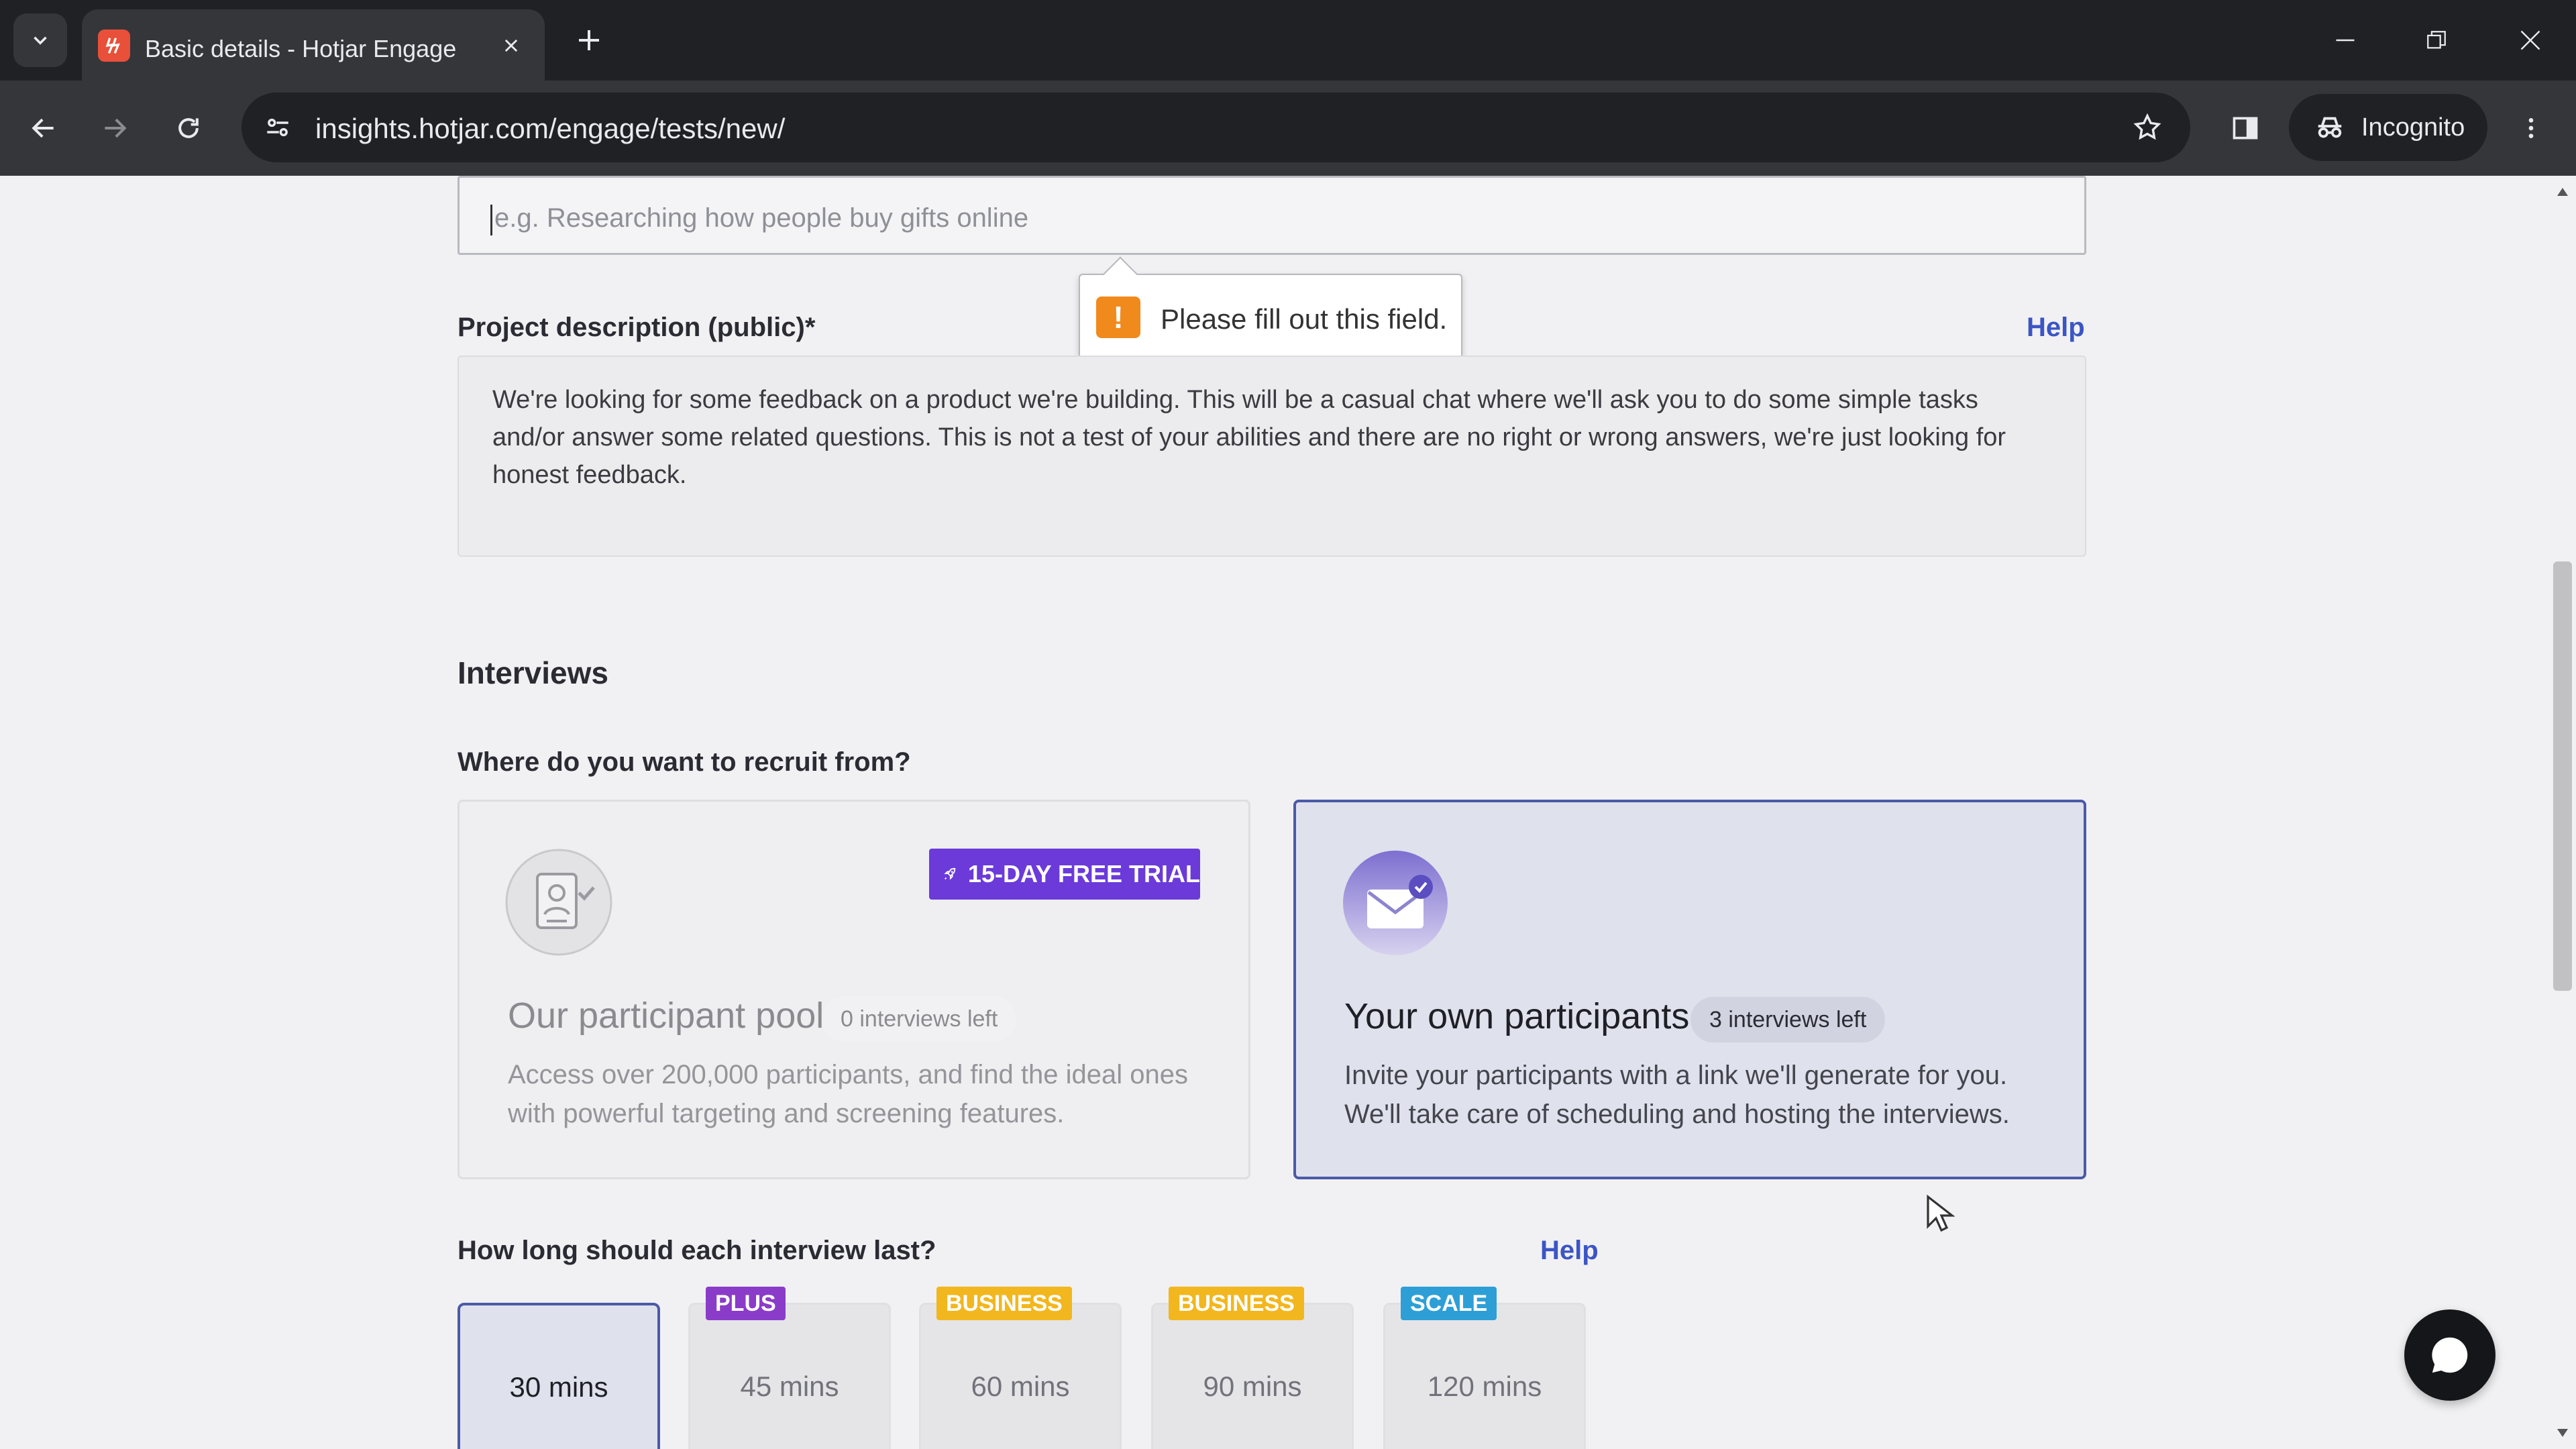 This screenshot has width=2576, height=1449. I want to click on chat-widget-button, so click(2450, 1355).